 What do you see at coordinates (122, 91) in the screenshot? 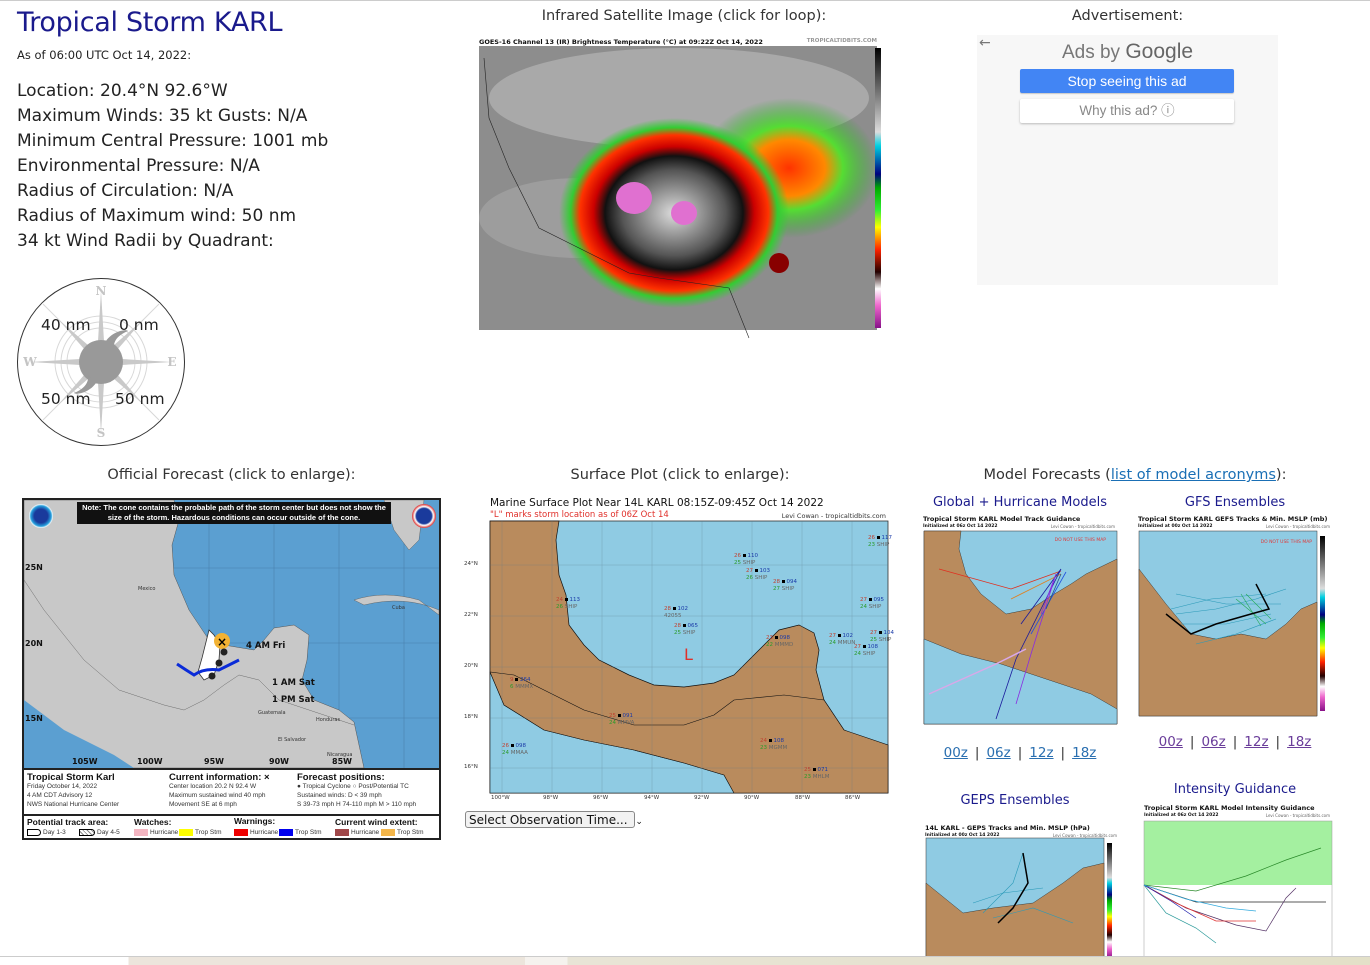
I see `location-line: Location: 20.4°N 92.6°W` at bounding box center [122, 91].